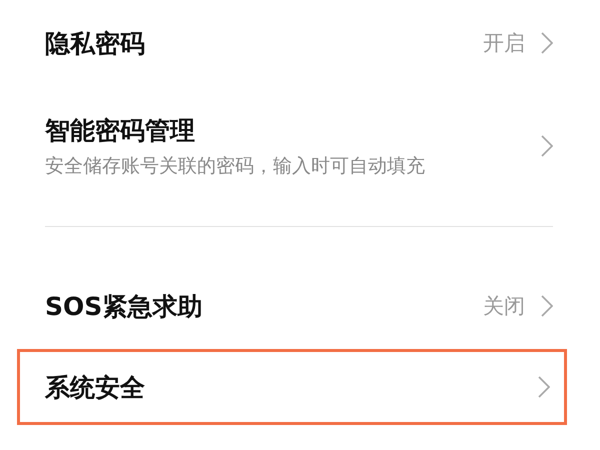 This screenshot has width=600, height=450. I want to click on item-description: 安全储存账号关联的密码，输入时可自动填充, so click(235, 166).